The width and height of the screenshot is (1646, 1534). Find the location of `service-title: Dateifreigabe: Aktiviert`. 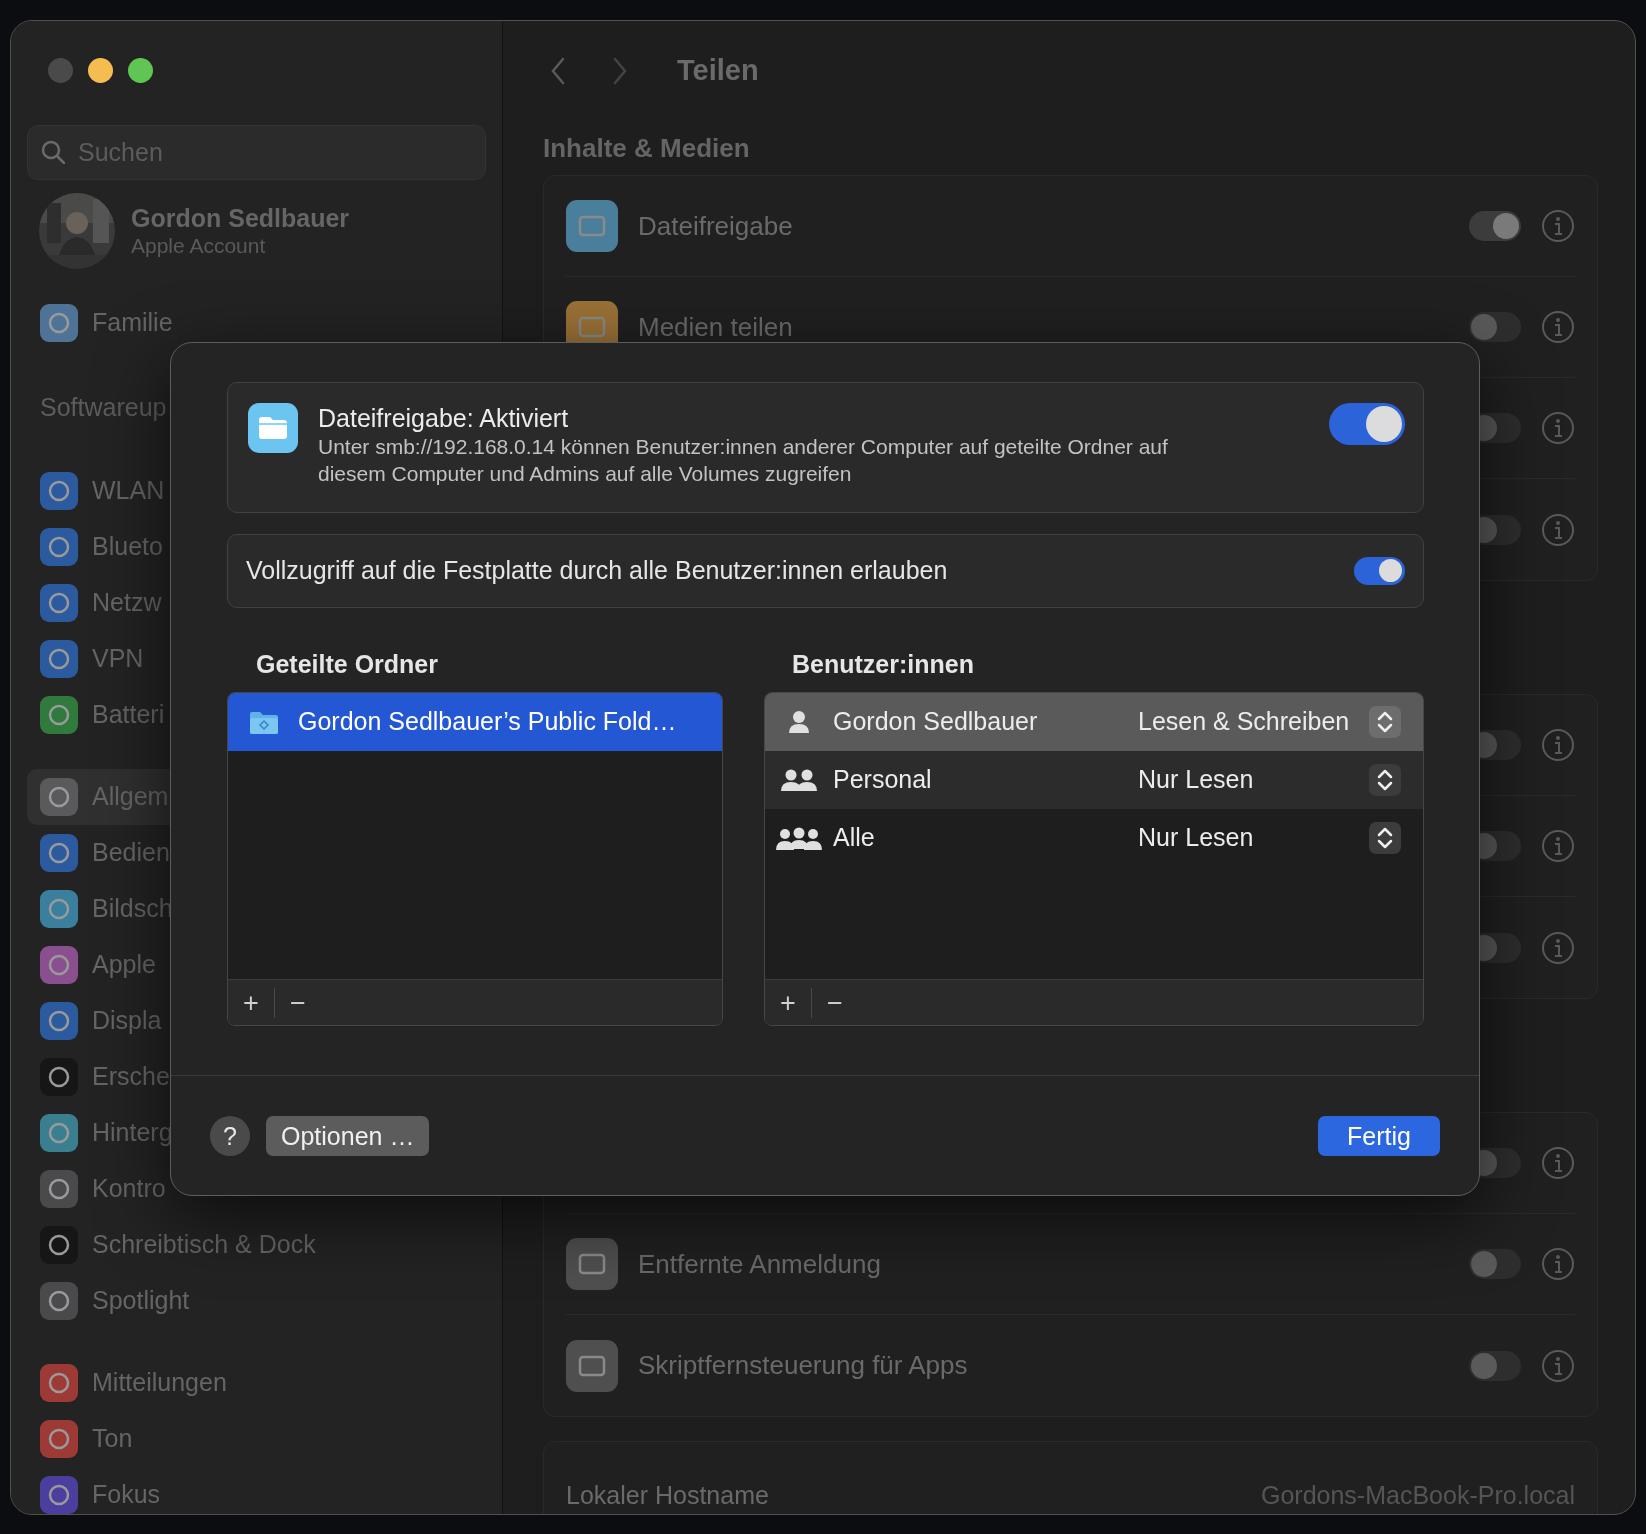

service-title: Dateifreigabe: Aktiviert is located at coordinates (444, 418).